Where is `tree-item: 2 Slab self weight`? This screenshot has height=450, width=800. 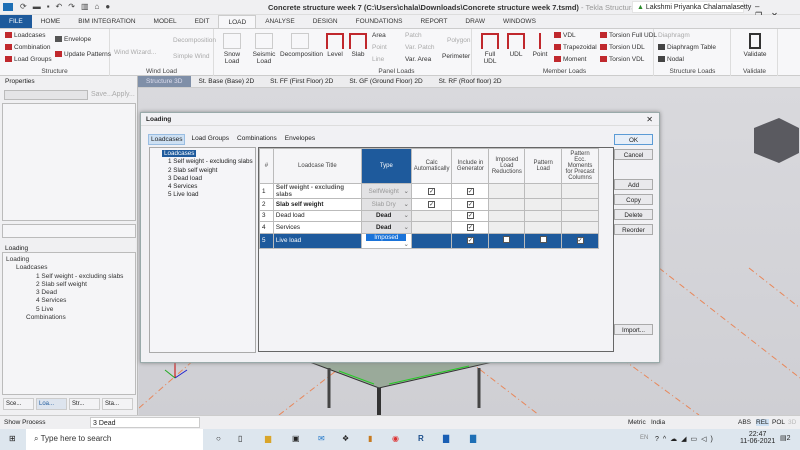
tree-item: 2 Slab self weight is located at coordinates (202, 171).